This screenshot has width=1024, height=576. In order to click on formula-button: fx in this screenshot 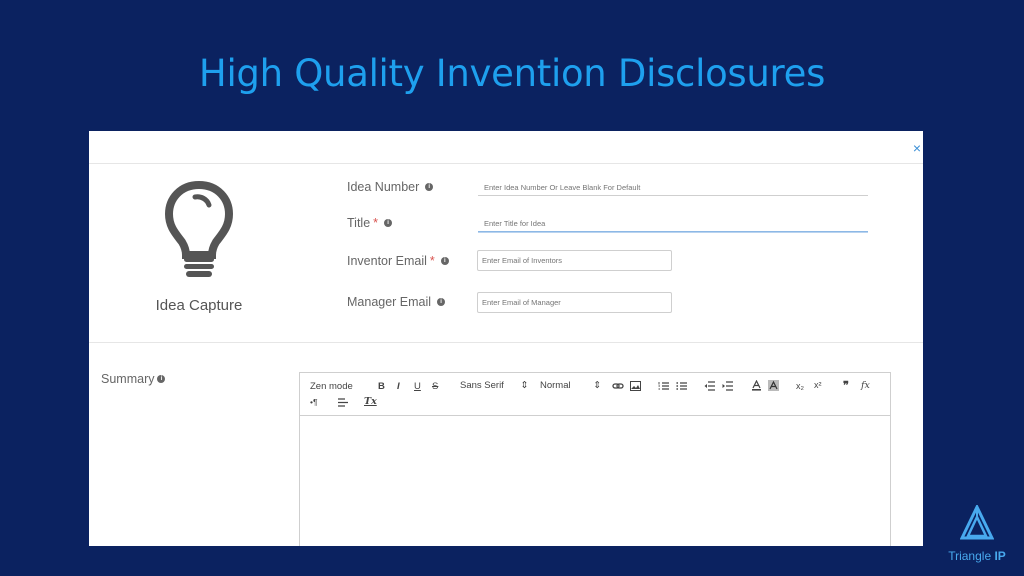, I will do `click(865, 385)`.